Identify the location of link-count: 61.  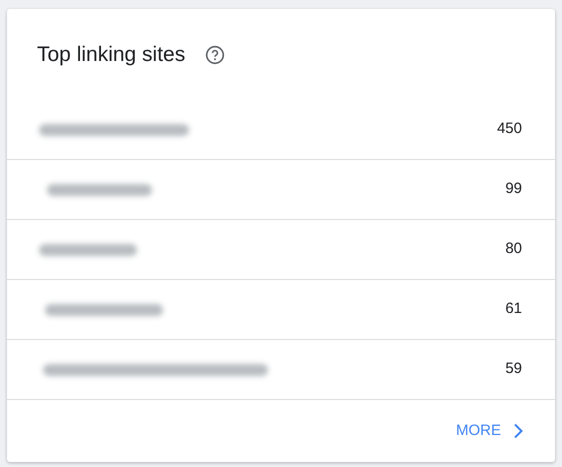
(513, 309).